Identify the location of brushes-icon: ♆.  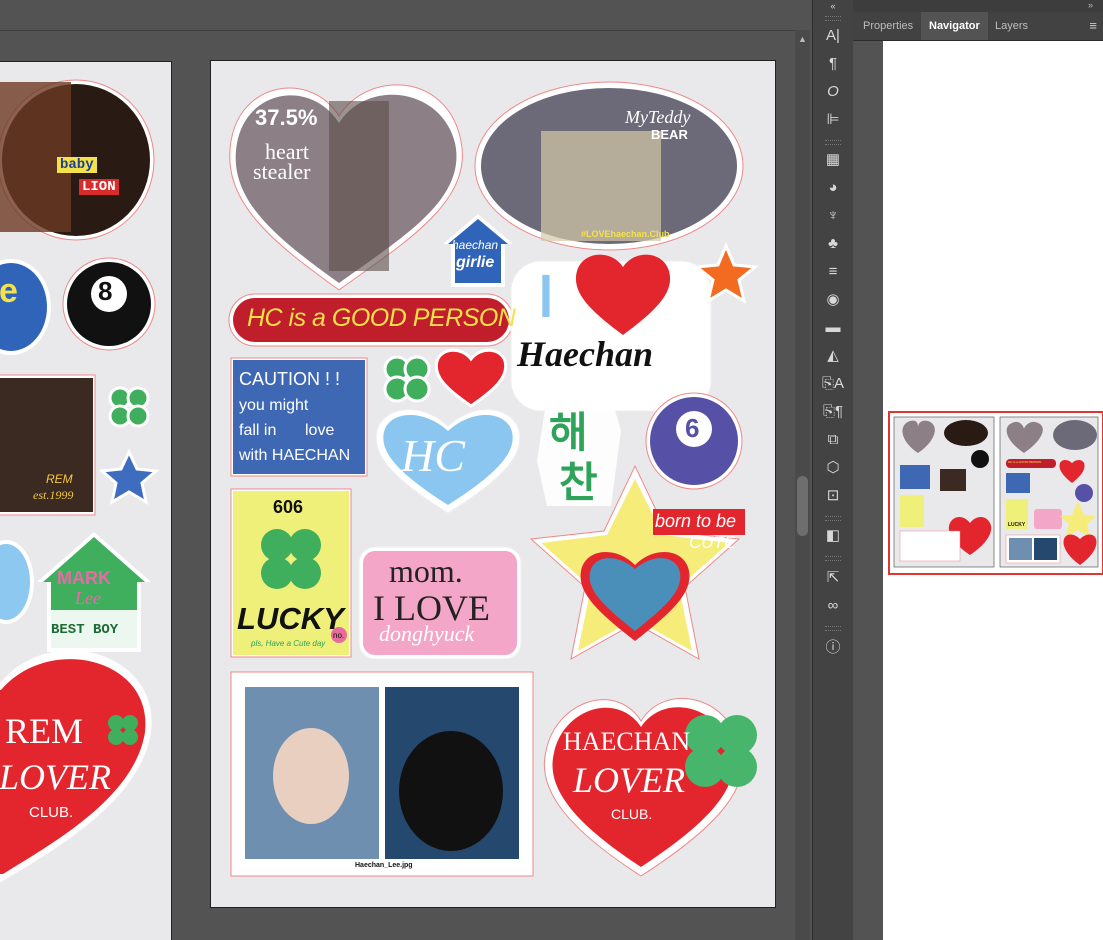
(833, 216).